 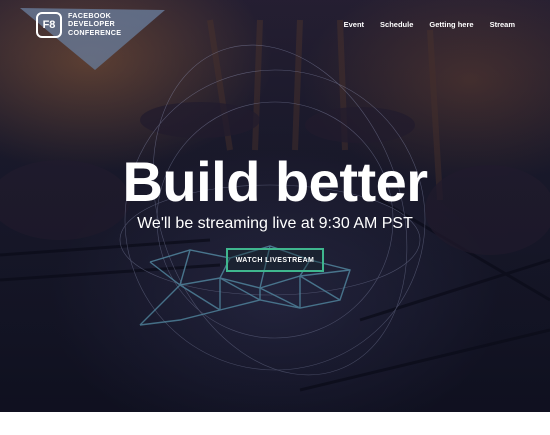 I want to click on hero-headline: Build better, so click(x=275, y=181).